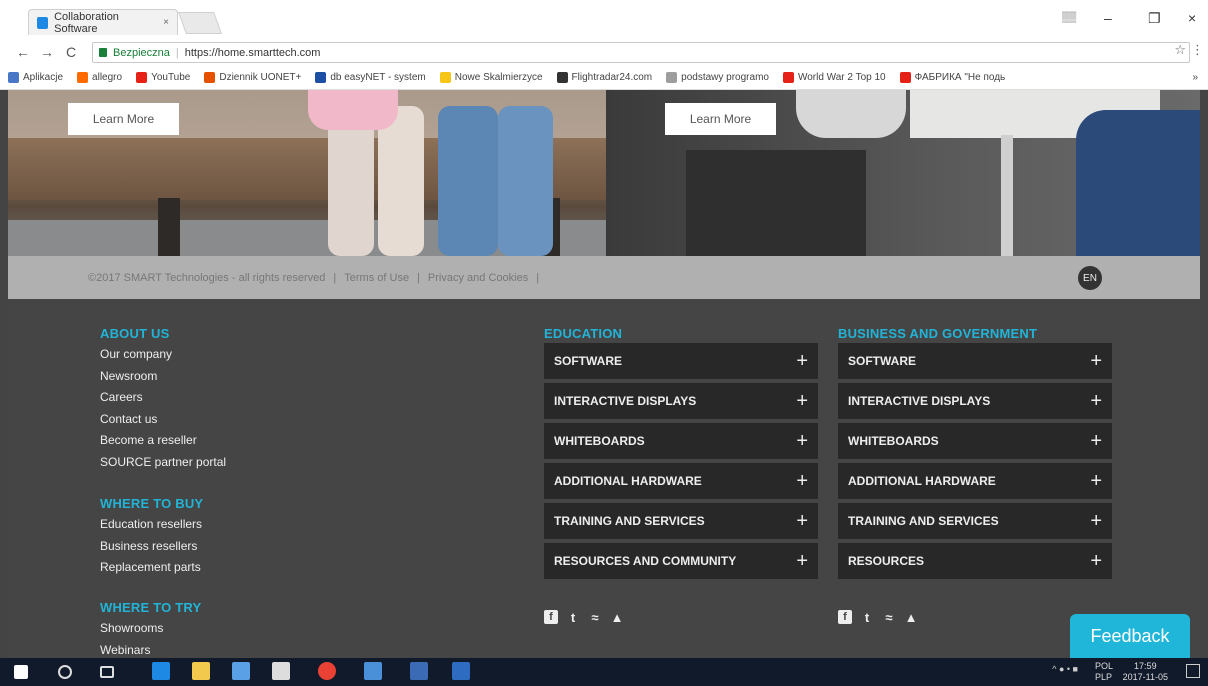  I want to click on accordion-label: SOFTWARE, so click(882, 361).